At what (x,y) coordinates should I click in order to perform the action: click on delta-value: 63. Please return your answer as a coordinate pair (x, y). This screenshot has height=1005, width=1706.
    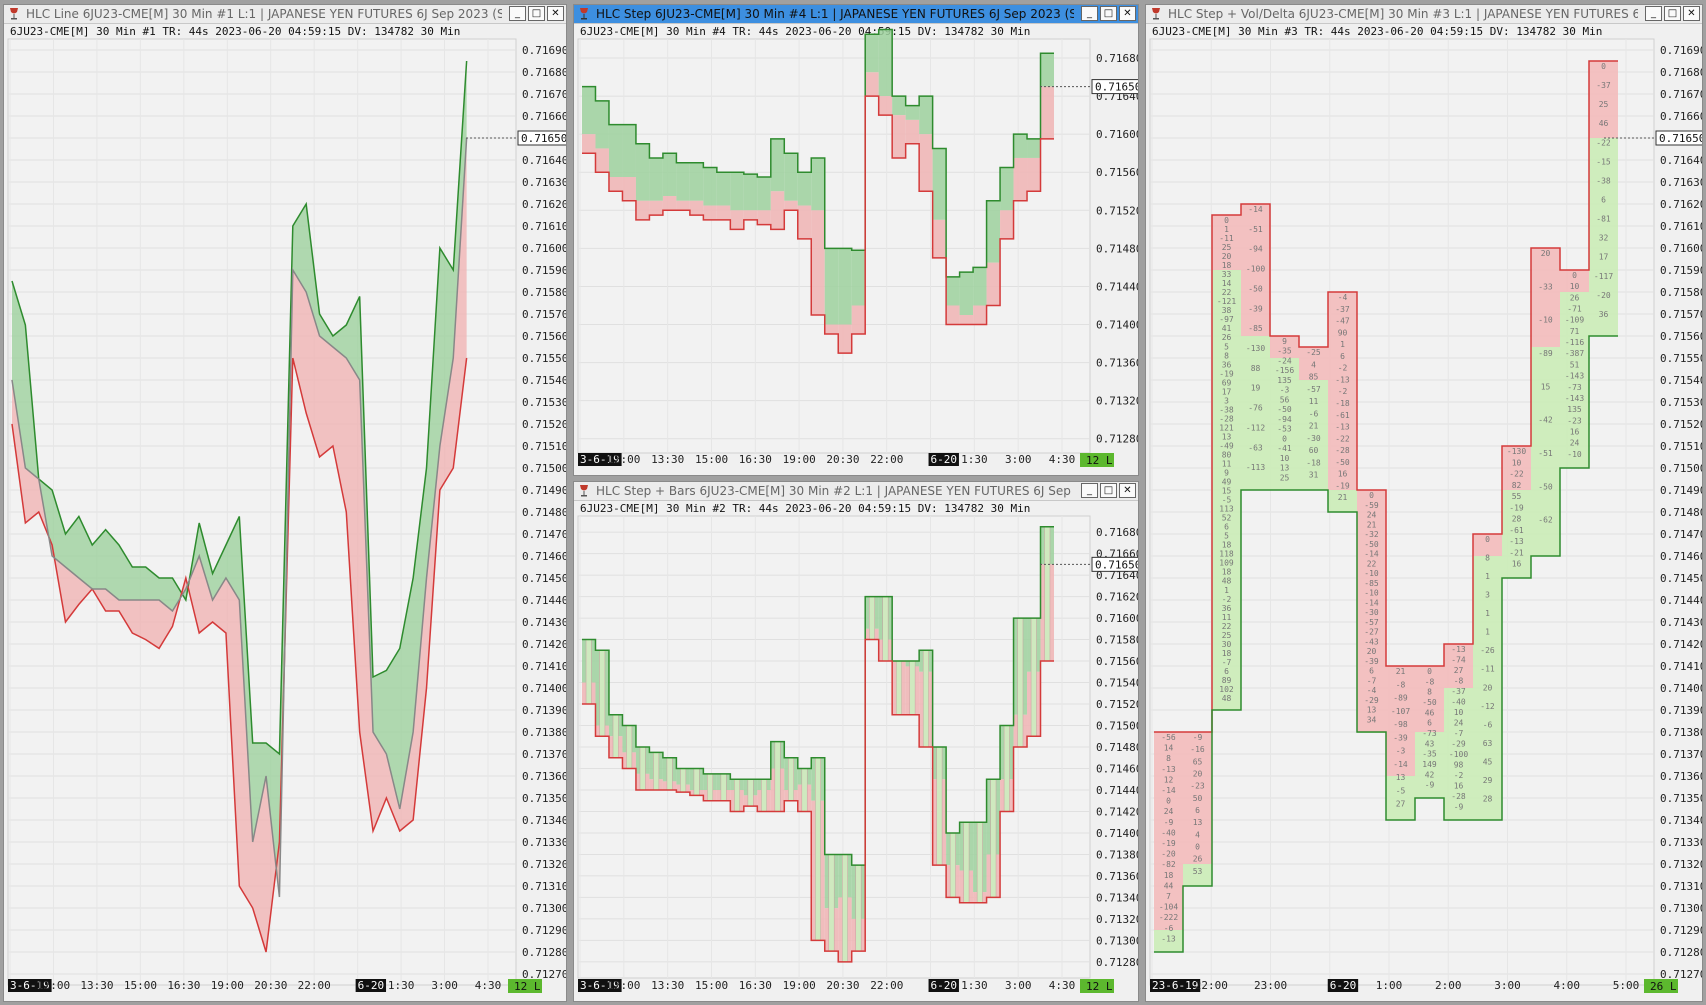
    Looking at the image, I should click on (1488, 743).